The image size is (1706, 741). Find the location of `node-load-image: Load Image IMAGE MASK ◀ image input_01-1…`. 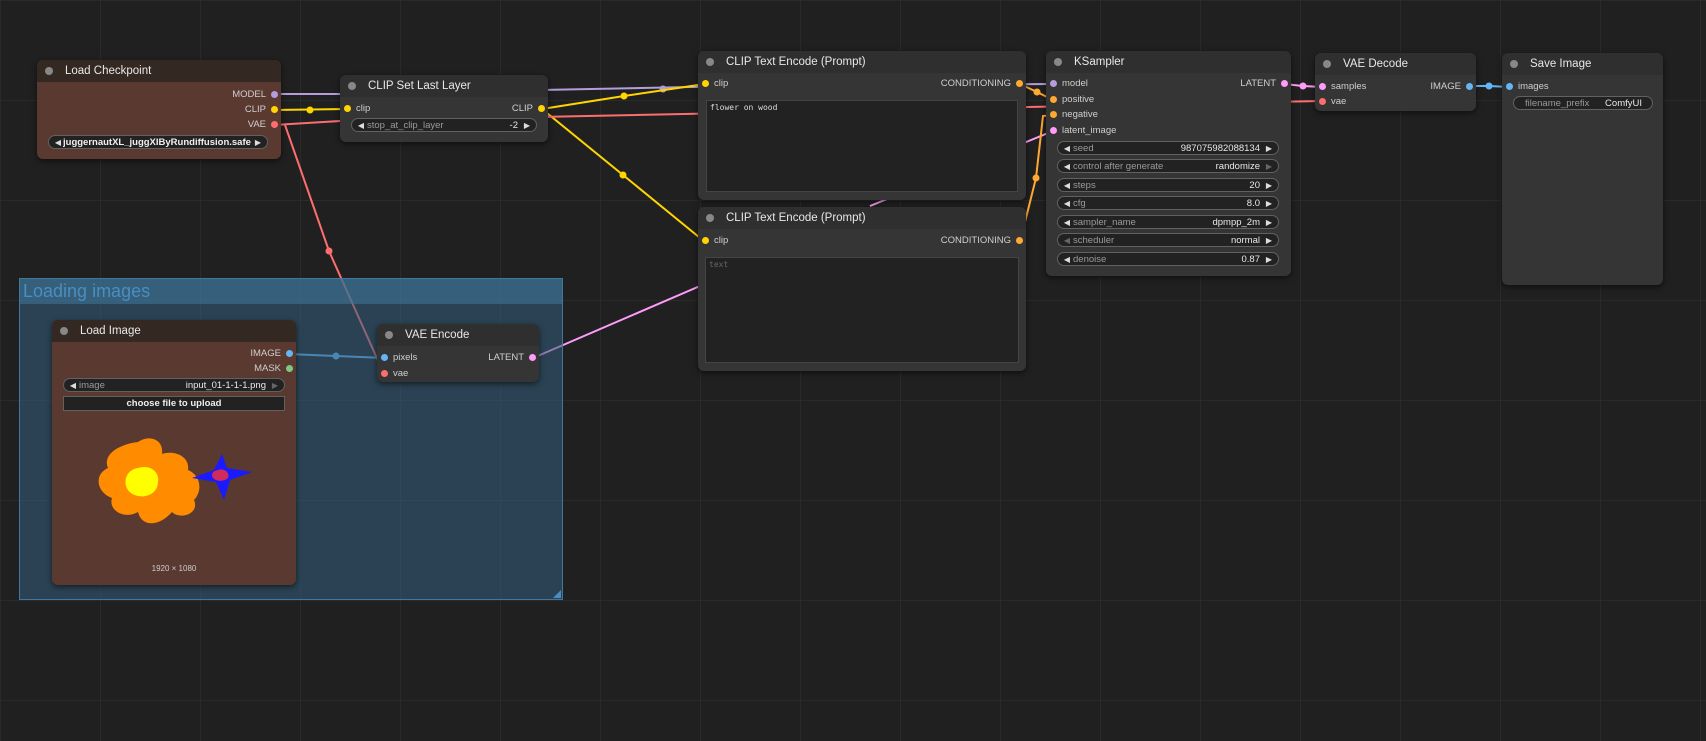

node-load-image: Load Image IMAGE MASK ◀ image input_01-1… is located at coordinates (174, 452).